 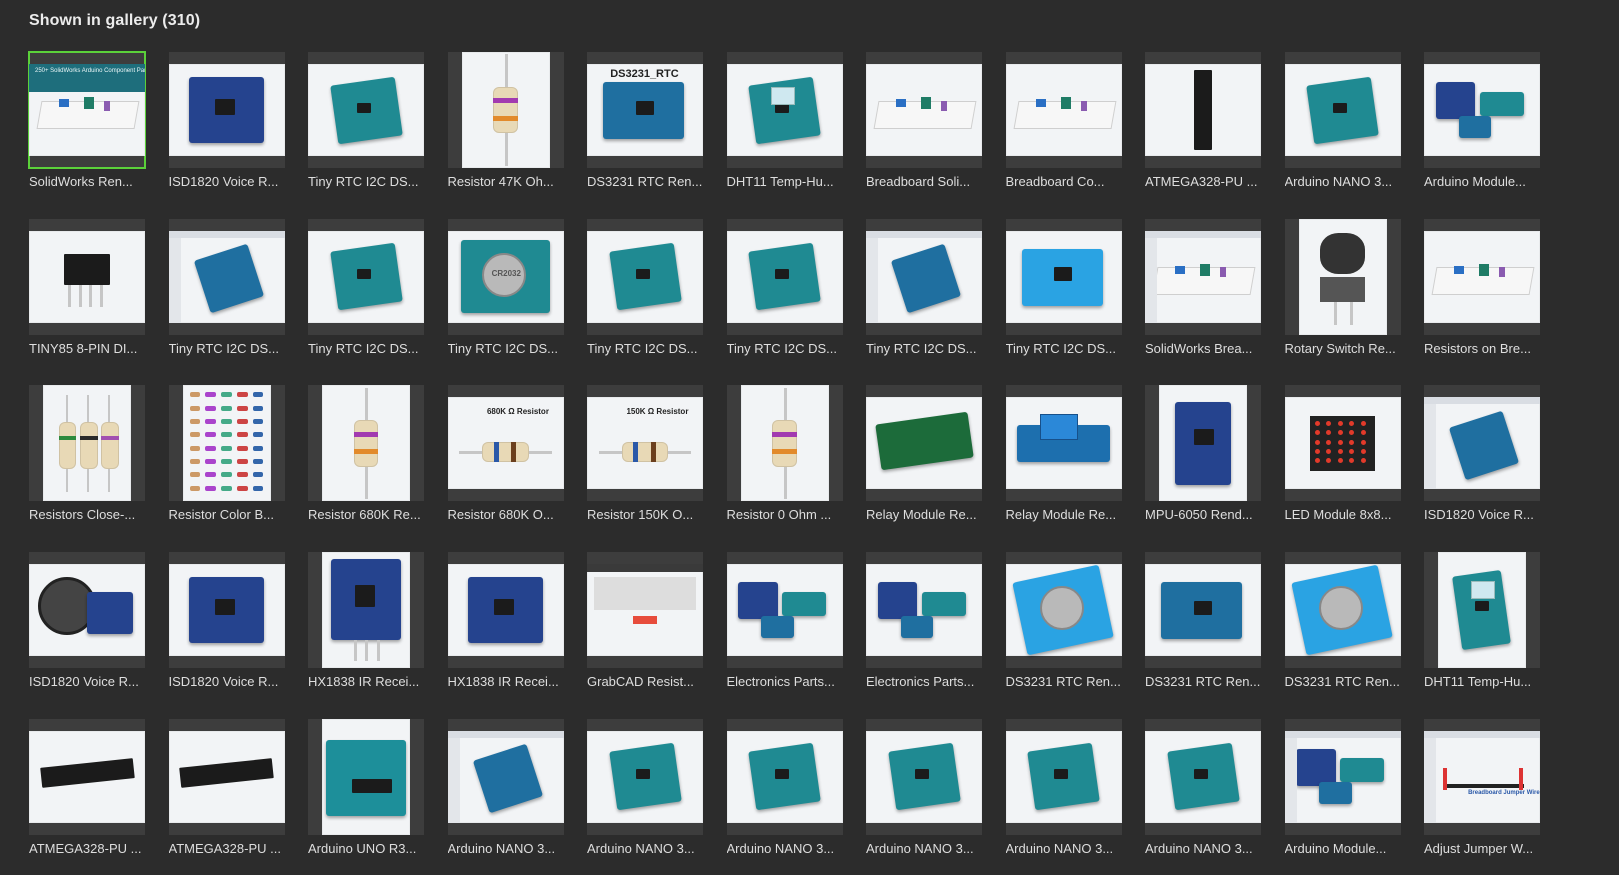 What do you see at coordinates (505, 276) in the screenshot?
I see `gallery-thumbnail: CR2032` at bounding box center [505, 276].